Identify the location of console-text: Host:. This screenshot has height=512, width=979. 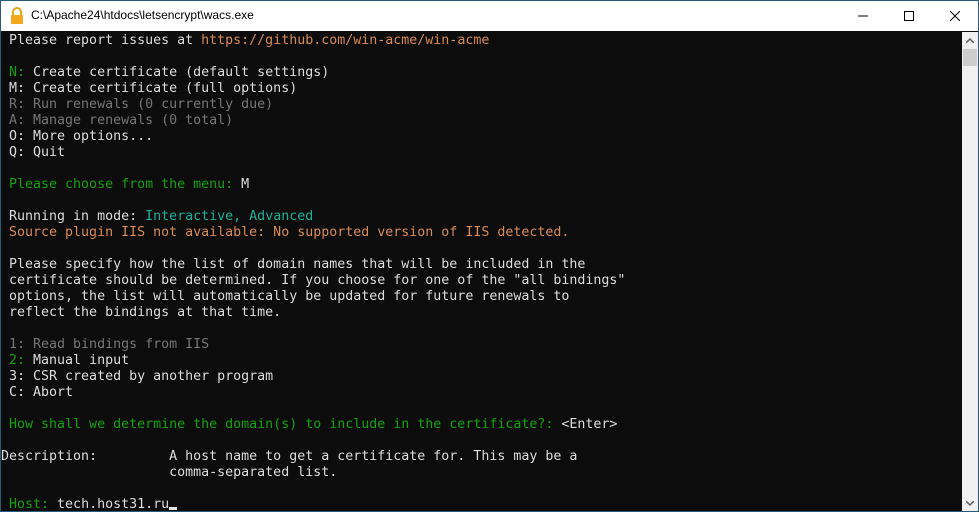
(29, 504).